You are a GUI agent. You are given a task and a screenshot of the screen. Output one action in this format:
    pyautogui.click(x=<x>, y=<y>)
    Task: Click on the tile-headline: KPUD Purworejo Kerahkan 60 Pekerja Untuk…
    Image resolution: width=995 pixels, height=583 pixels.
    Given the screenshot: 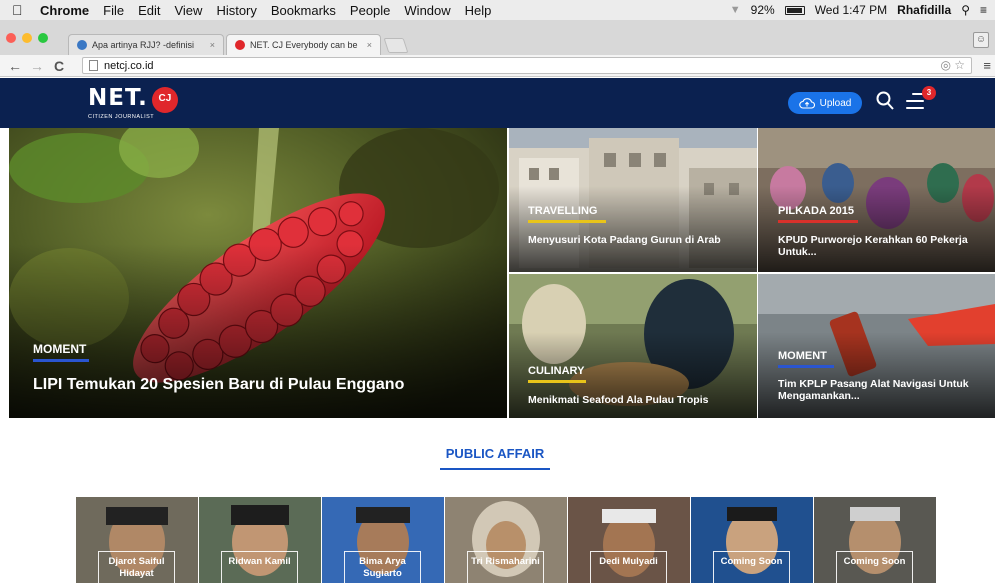 What is the action you would take?
    pyautogui.click(x=884, y=246)
    